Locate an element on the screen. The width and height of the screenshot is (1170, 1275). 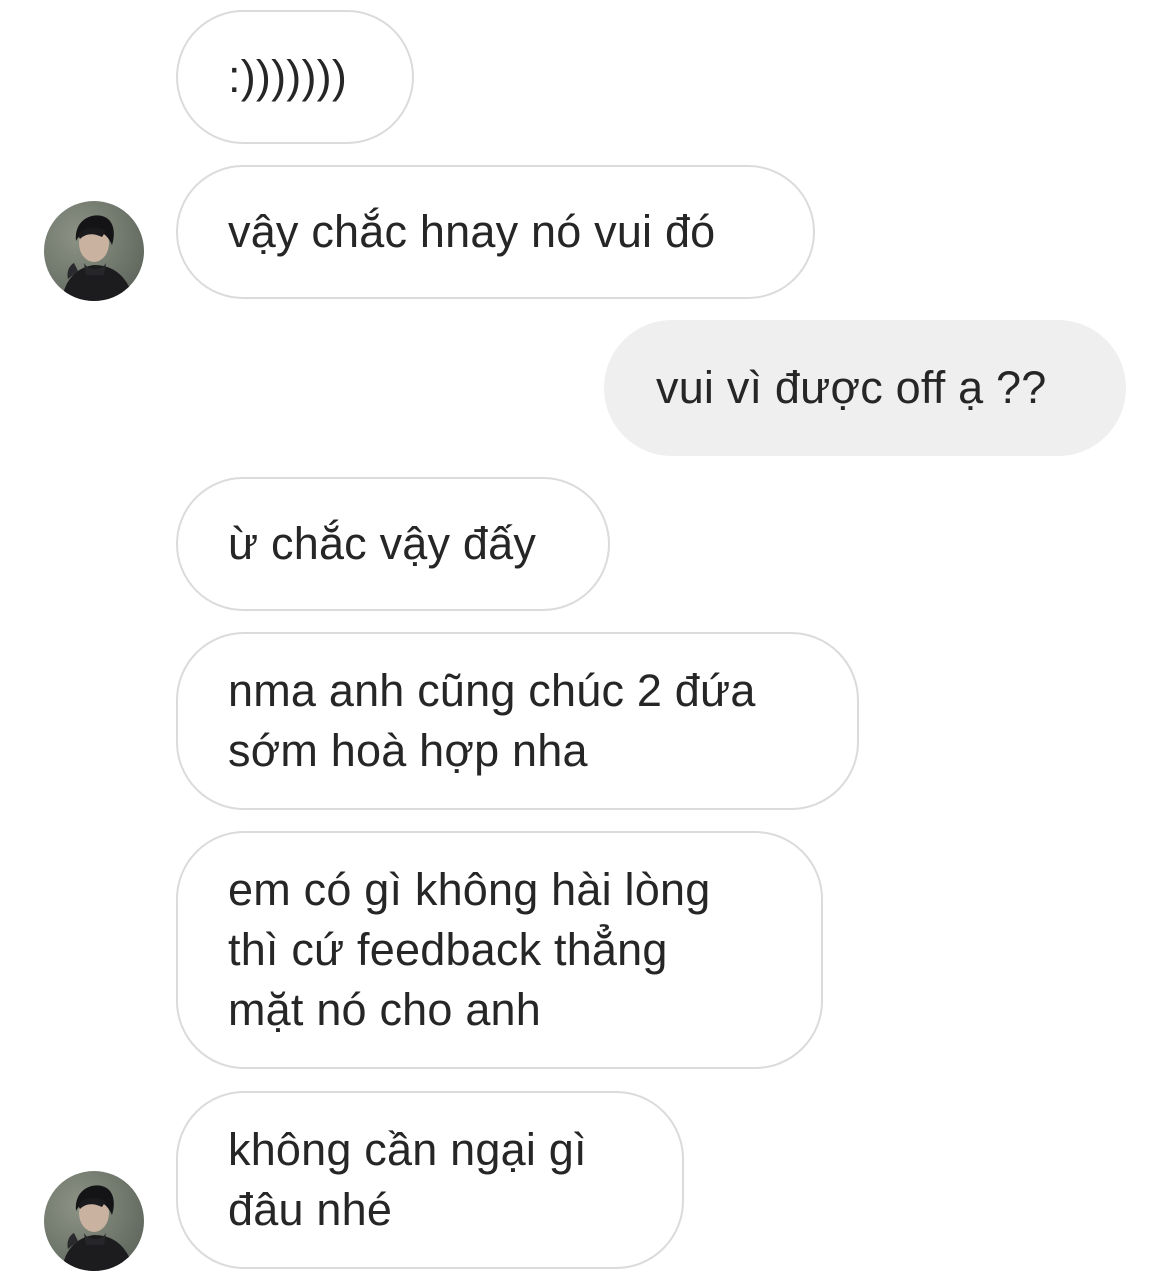
incoming-message-bubble: vậy chắc hnay nó vui đó is located at coordinates (495, 232).